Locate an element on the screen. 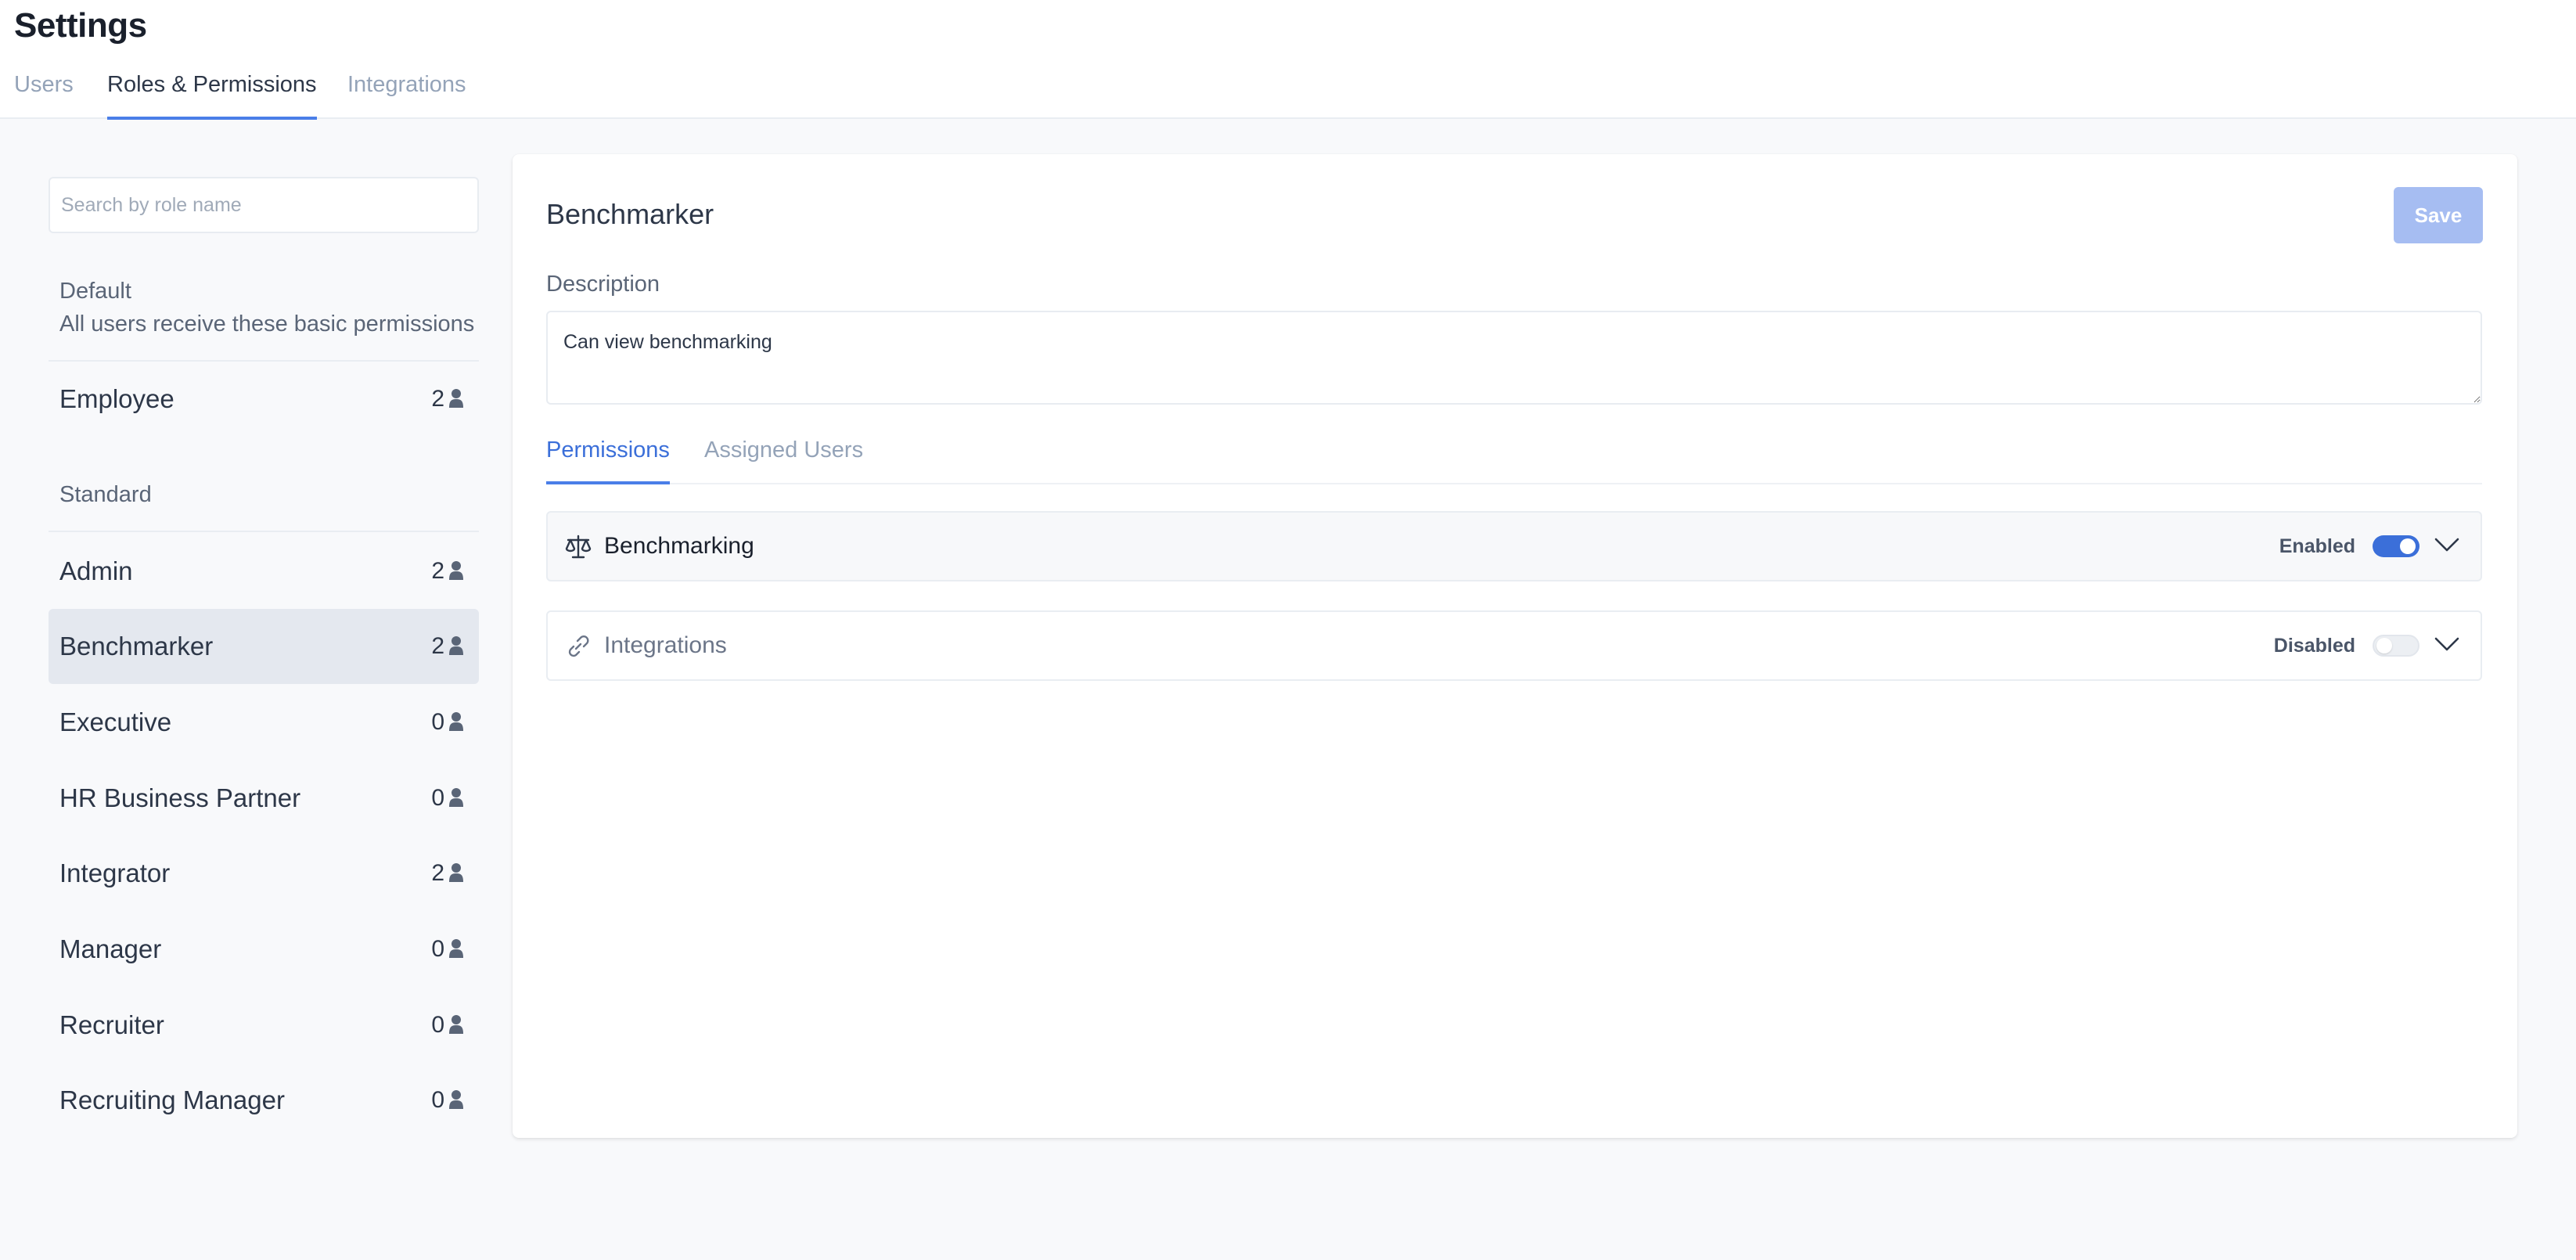 This screenshot has width=2576, height=1260. role-name: Recruiting Manager is located at coordinates (172, 1099).